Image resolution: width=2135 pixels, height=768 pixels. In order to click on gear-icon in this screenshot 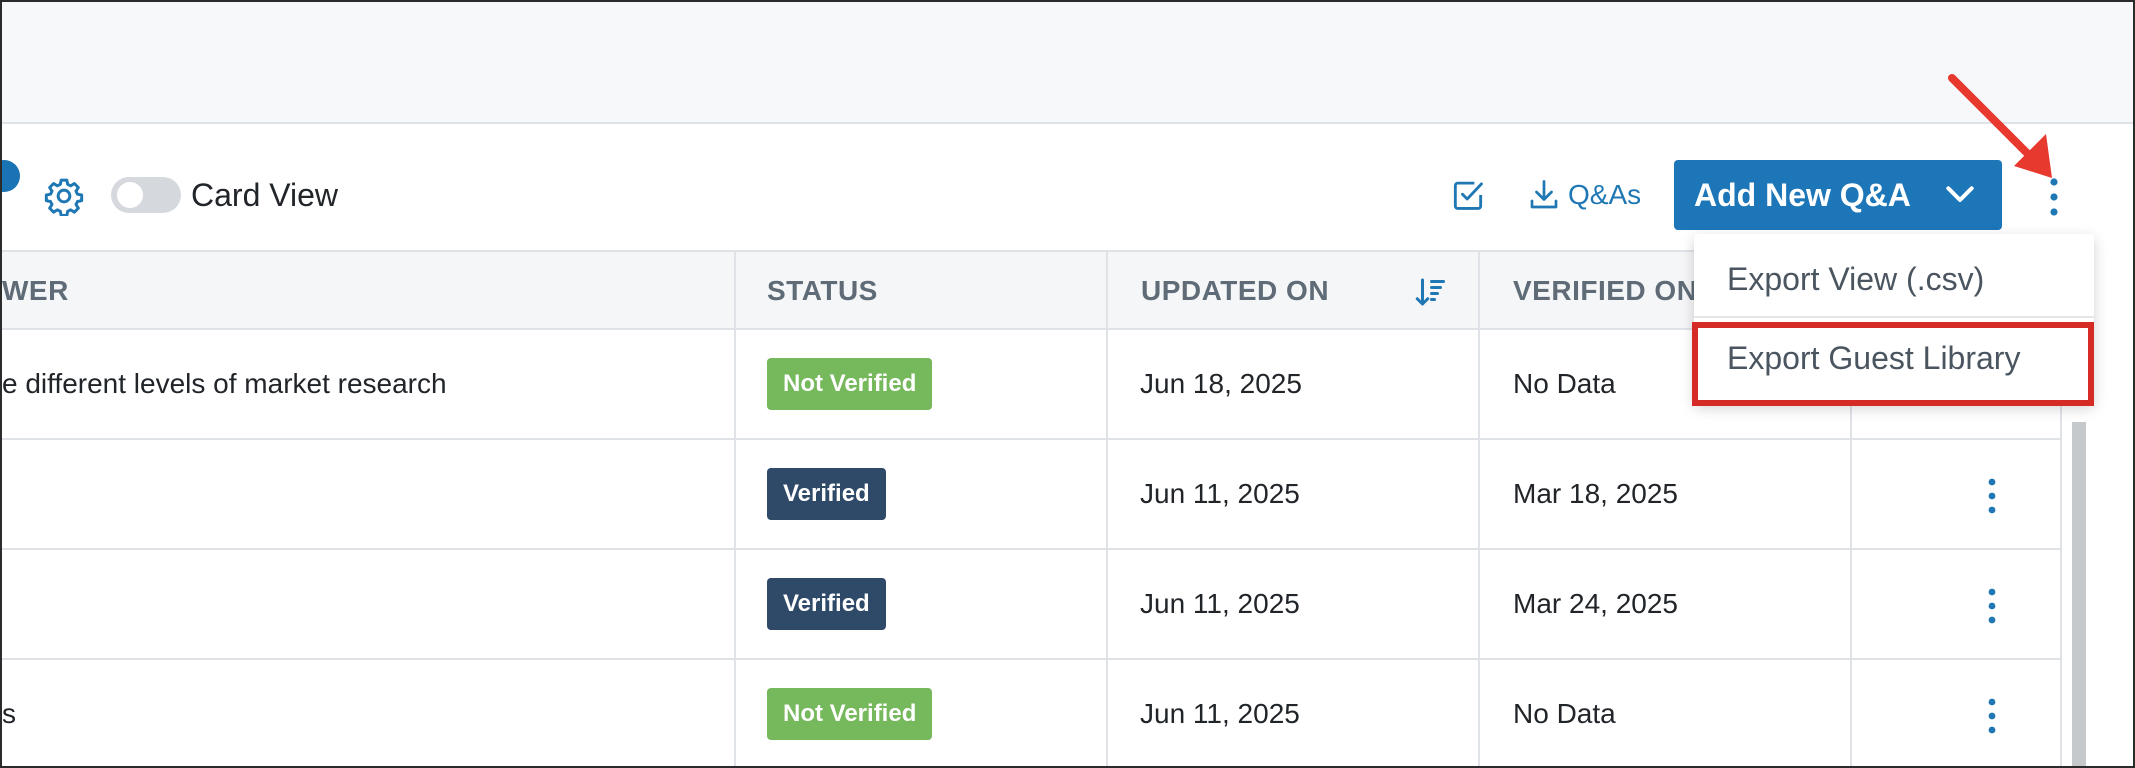, I will do `click(64, 196)`.